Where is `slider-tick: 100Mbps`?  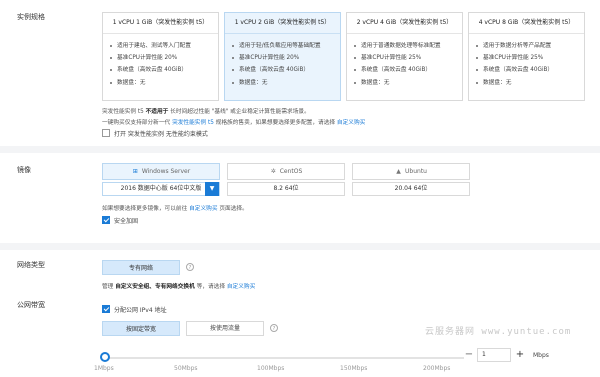 slider-tick: 100Mbps is located at coordinates (271, 368).